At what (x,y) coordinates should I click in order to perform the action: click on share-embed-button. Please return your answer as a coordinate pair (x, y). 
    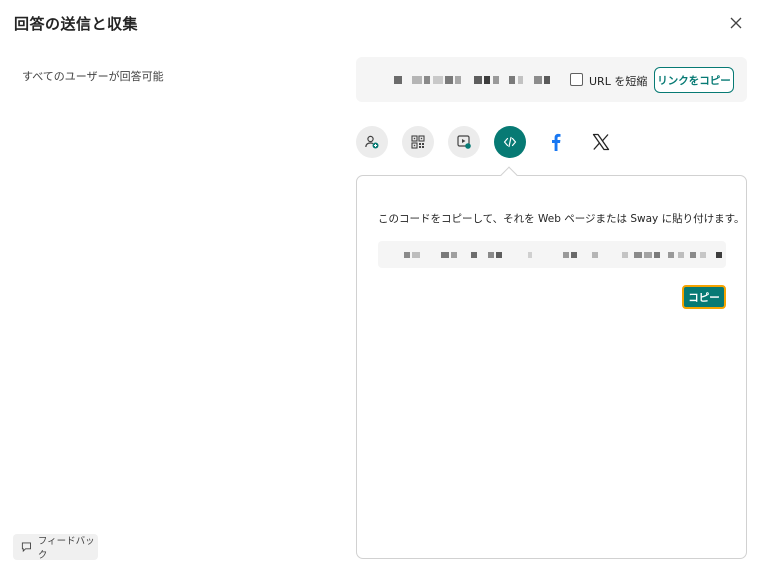
    Looking at the image, I should click on (510, 142).